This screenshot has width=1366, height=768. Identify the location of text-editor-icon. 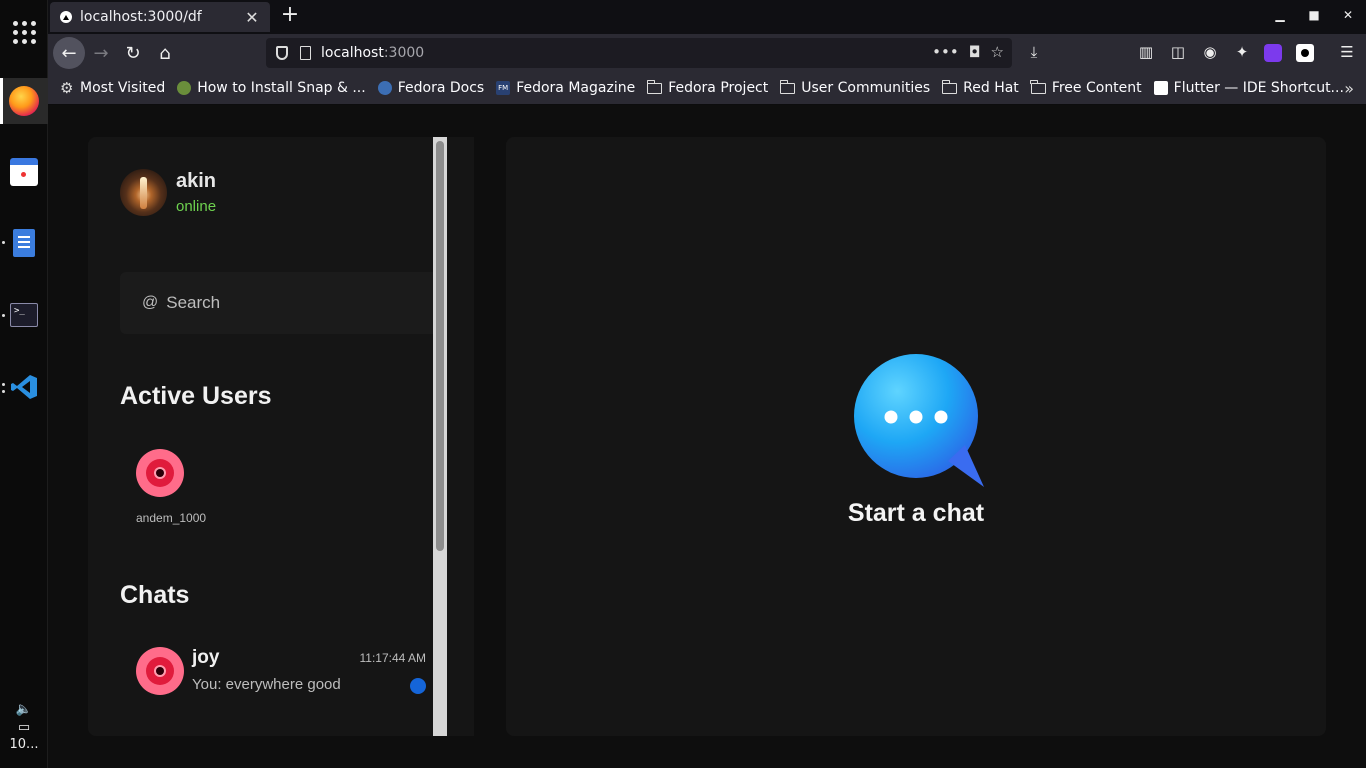
(24, 243).